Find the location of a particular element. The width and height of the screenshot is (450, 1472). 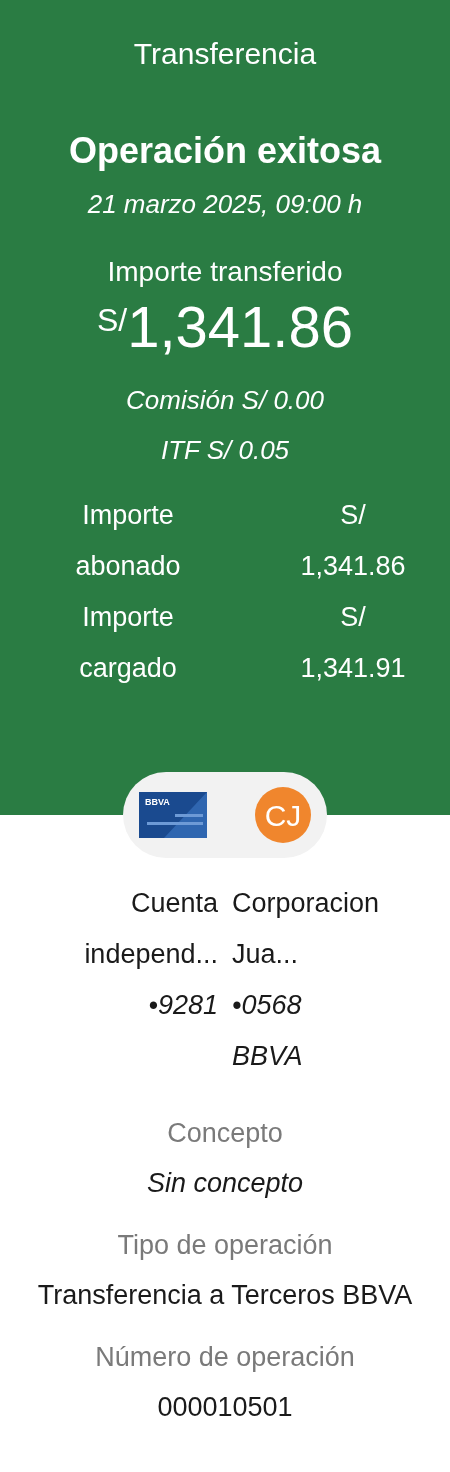

status-heading: Operación exitosa is located at coordinates (225, 151).